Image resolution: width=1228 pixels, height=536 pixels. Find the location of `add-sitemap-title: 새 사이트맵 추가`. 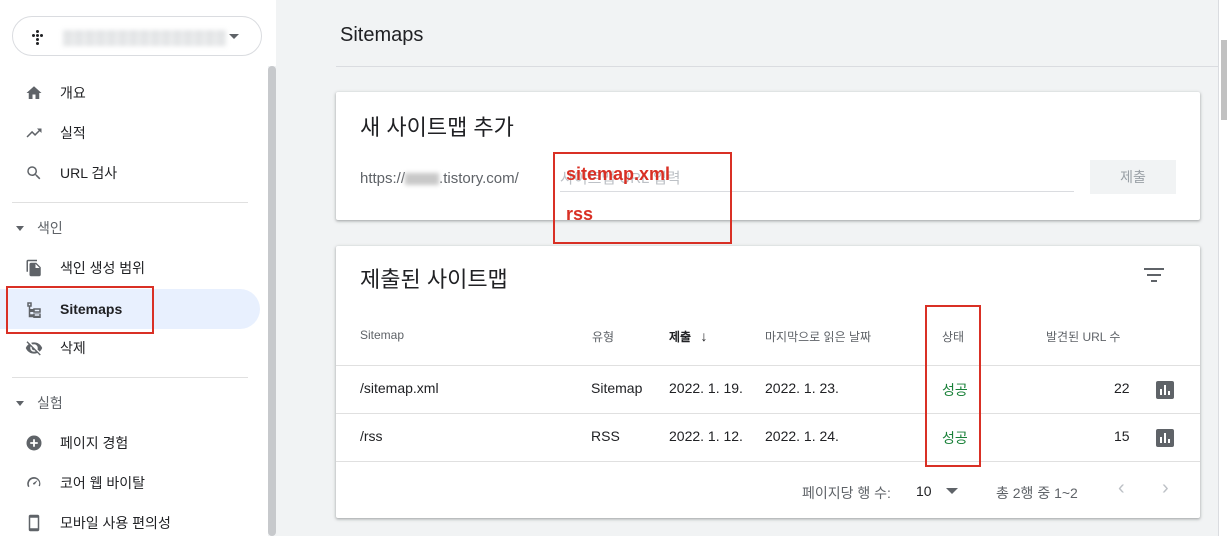

add-sitemap-title: 새 사이트맵 추가 is located at coordinates (437, 127).